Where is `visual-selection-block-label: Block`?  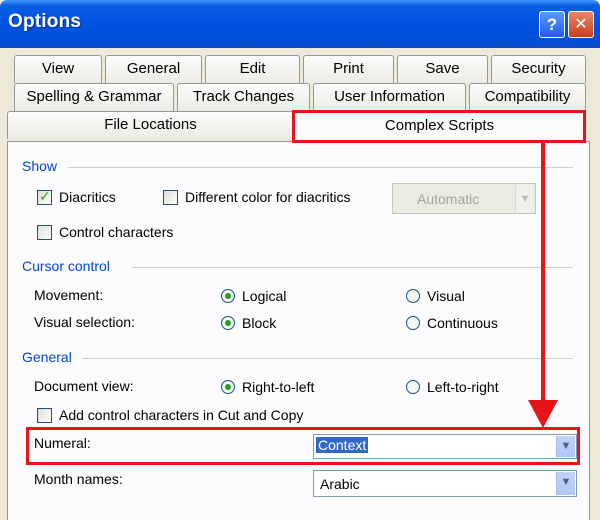
visual-selection-block-label: Block is located at coordinates (259, 323).